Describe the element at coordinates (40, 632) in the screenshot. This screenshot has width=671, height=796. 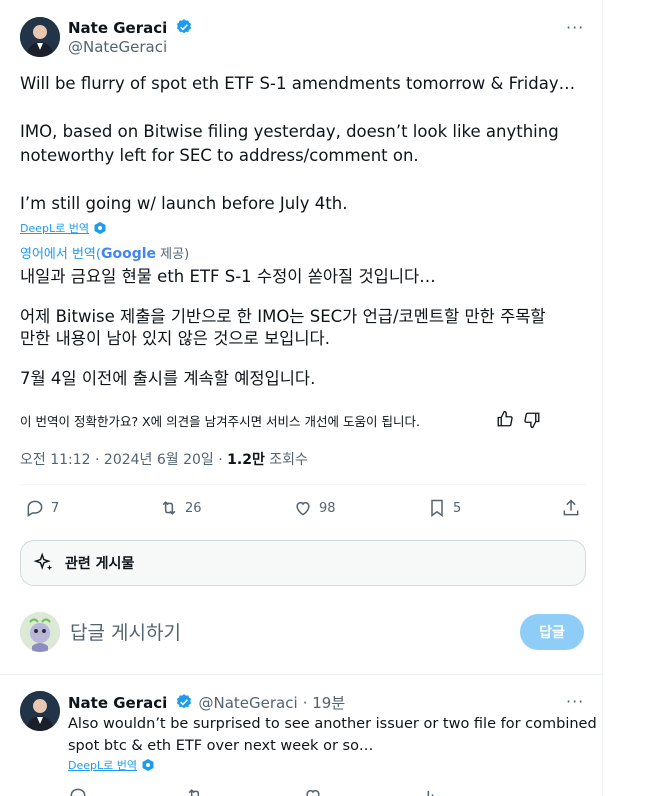
I see `current-user-avatar` at that location.